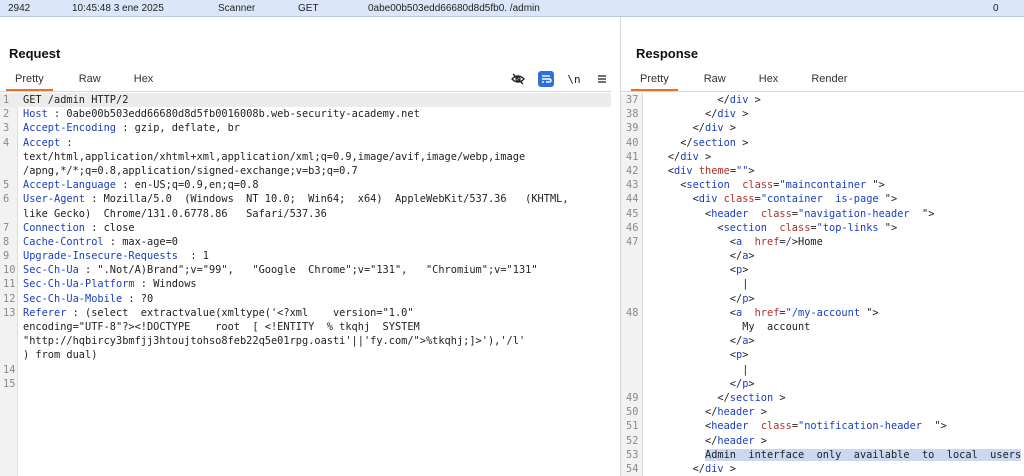  Describe the element at coordinates (54, 227) in the screenshot. I see `code-token: Connection` at that location.